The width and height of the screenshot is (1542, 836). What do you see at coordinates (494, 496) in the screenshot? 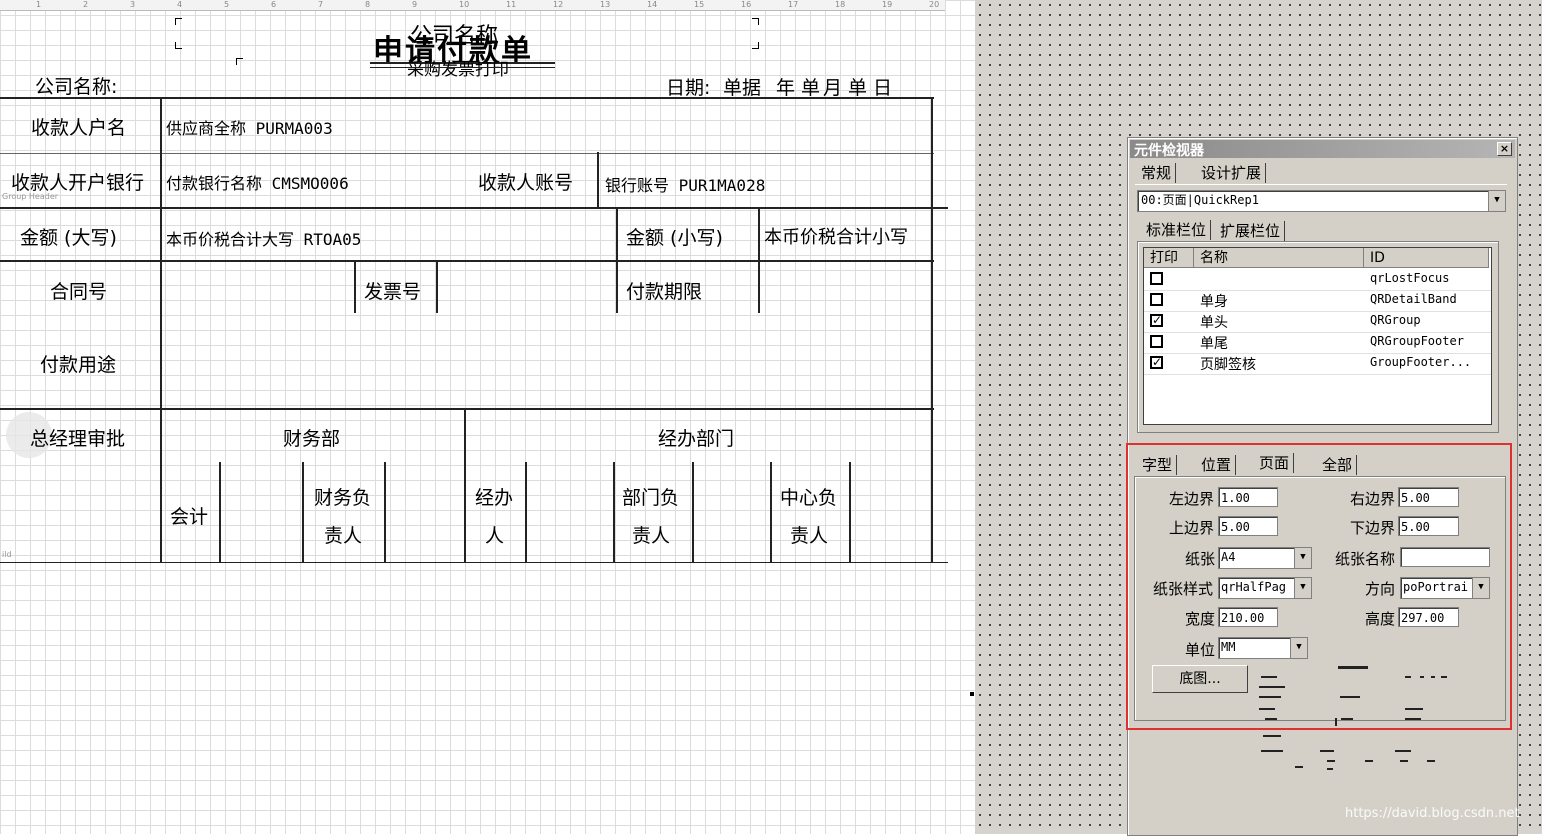
I see `handler-label-1: 经办` at bounding box center [494, 496].